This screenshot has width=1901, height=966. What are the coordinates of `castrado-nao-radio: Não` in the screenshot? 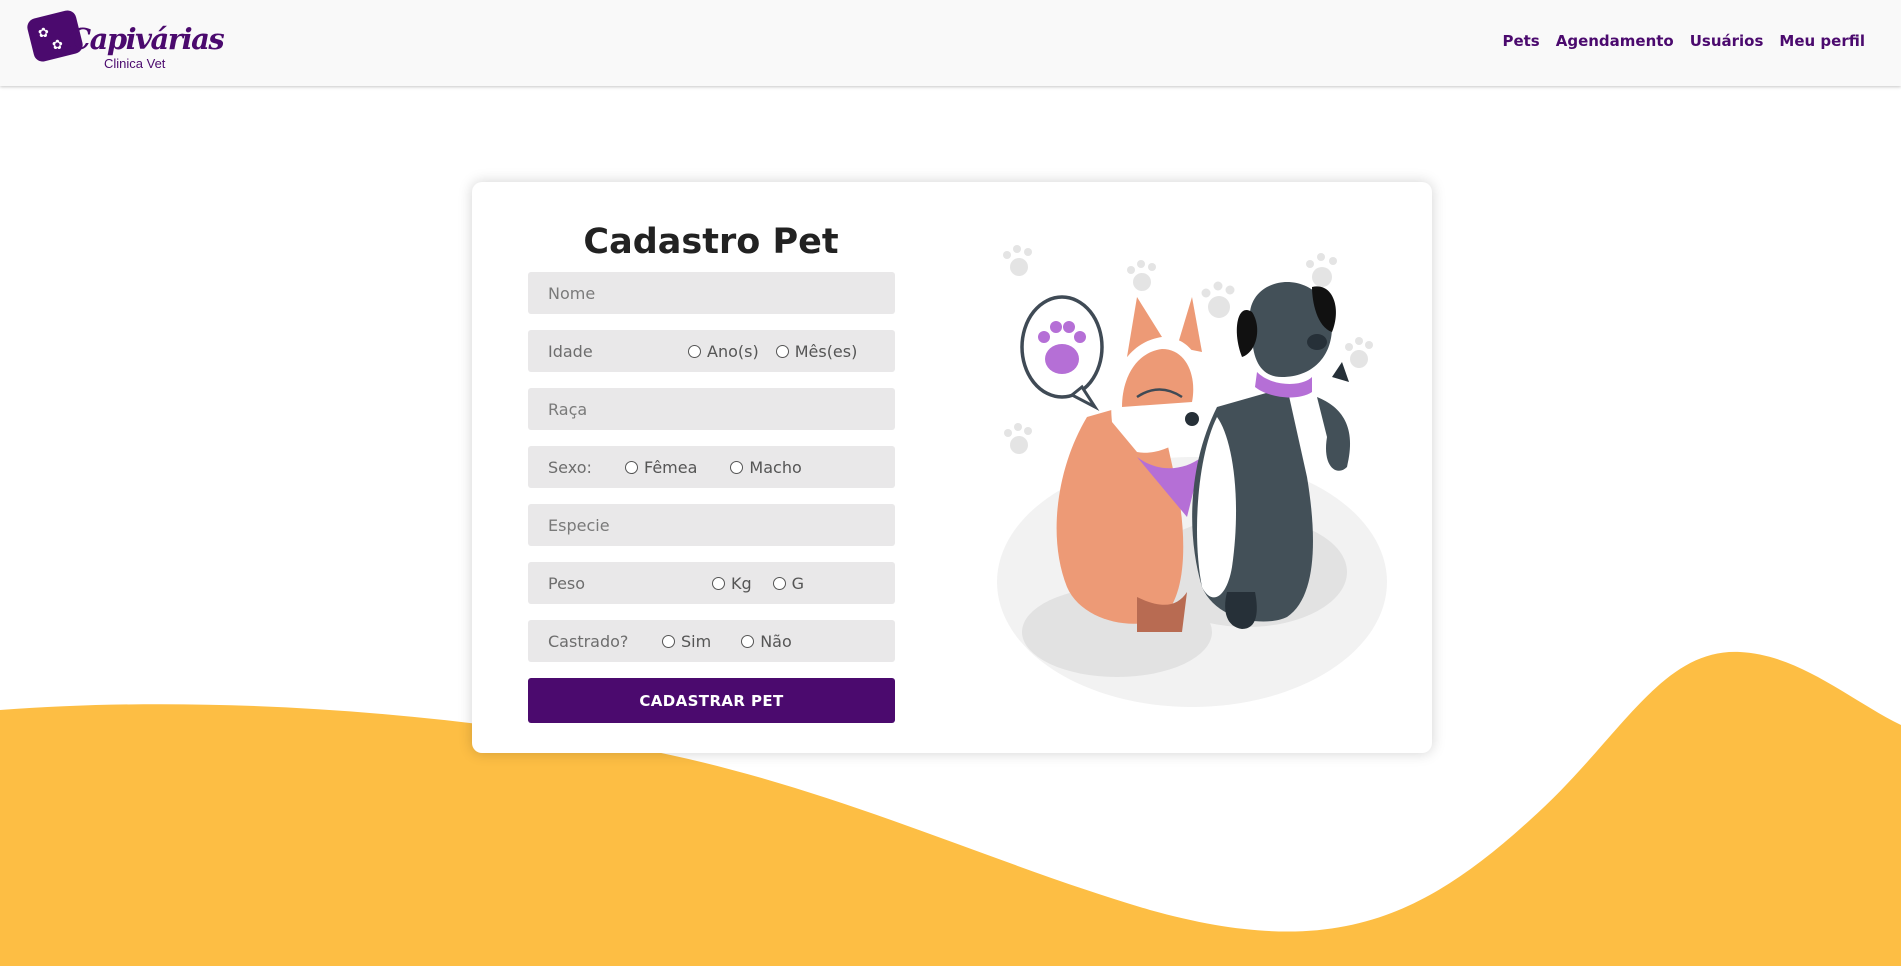 It's located at (766, 641).